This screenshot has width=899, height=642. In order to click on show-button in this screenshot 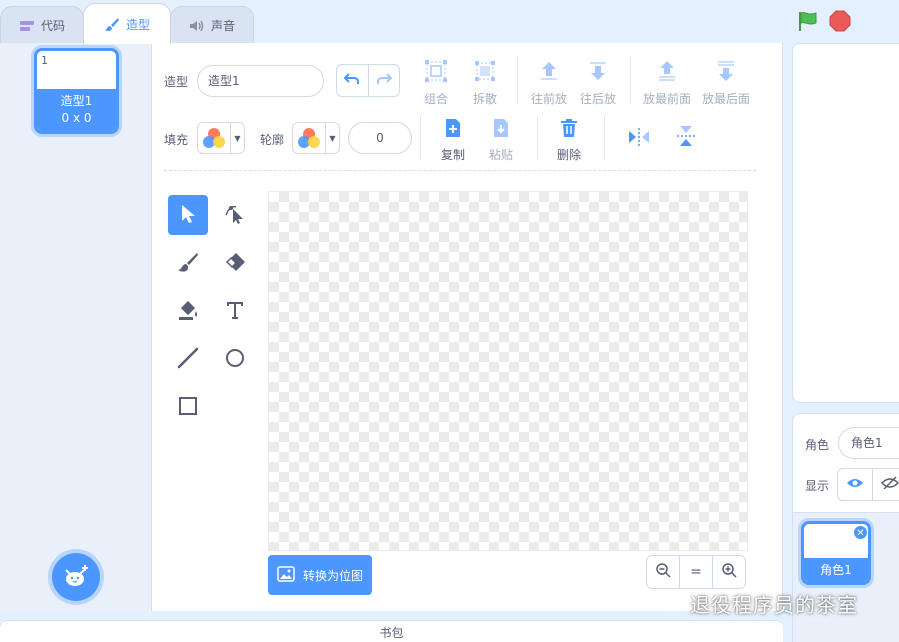, I will do `click(855, 484)`.